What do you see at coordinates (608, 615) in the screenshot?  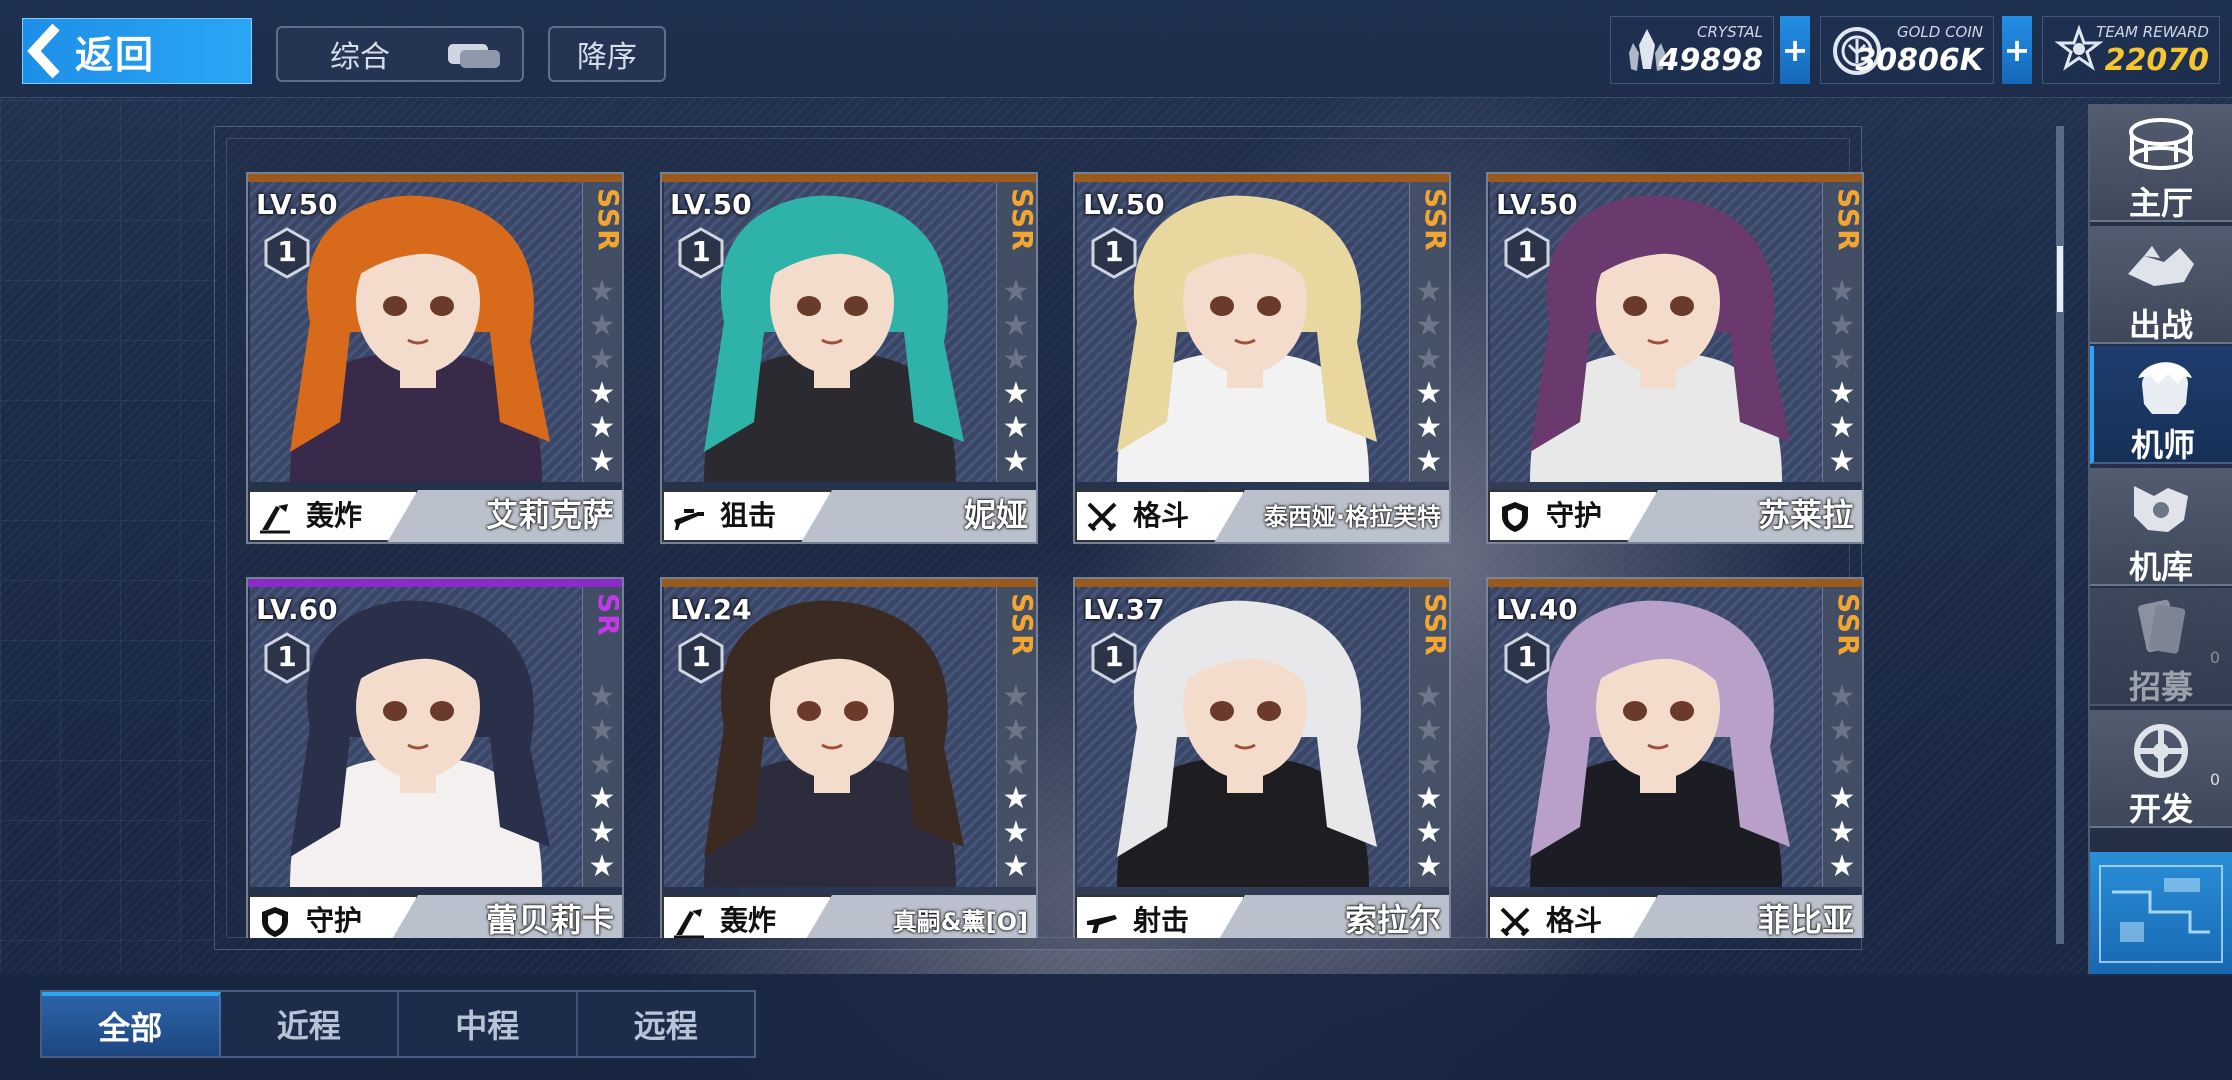 I see `rarity-label: SR` at bounding box center [608, 615].